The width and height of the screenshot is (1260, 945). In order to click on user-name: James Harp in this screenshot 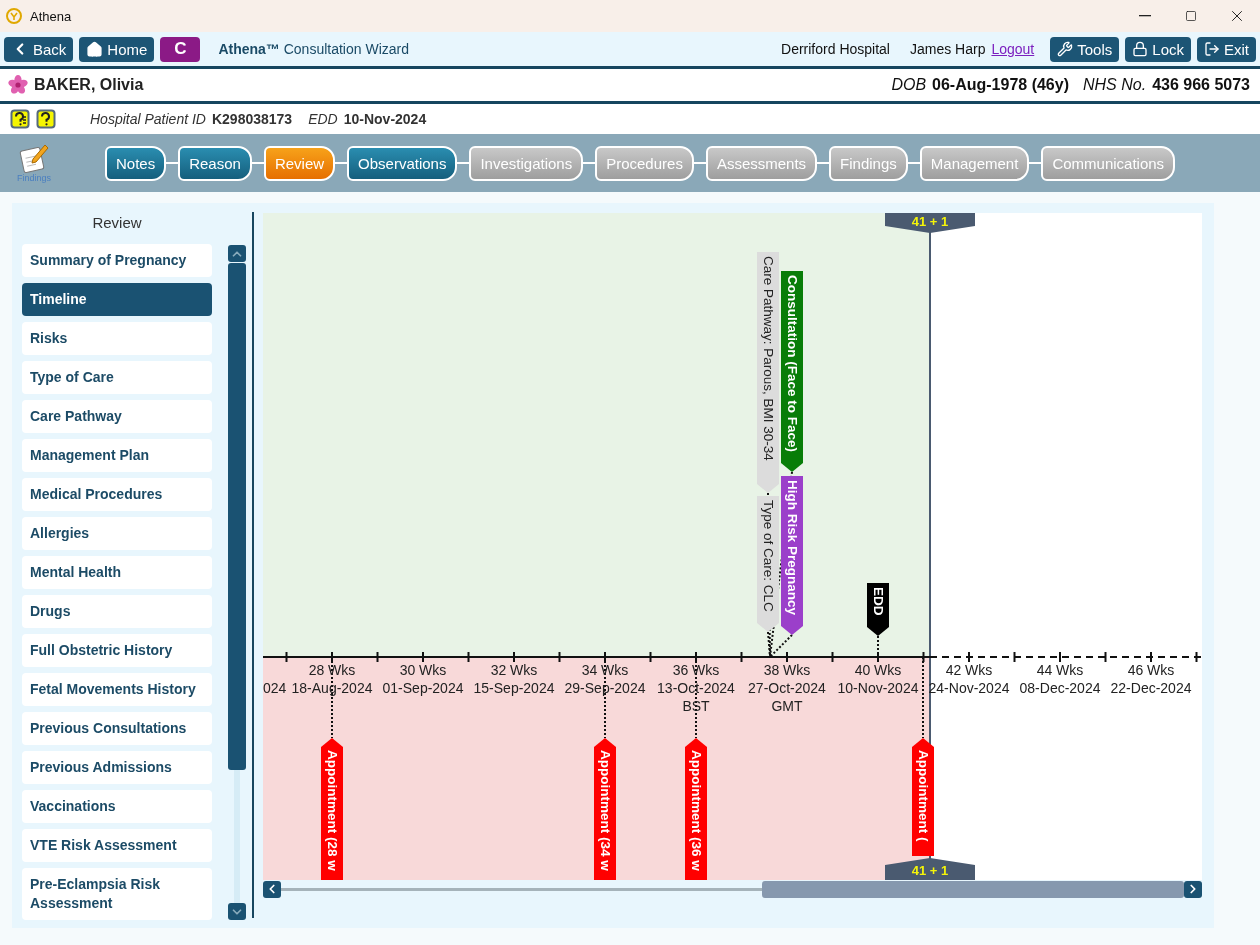, I will do `click(947, 49)`.